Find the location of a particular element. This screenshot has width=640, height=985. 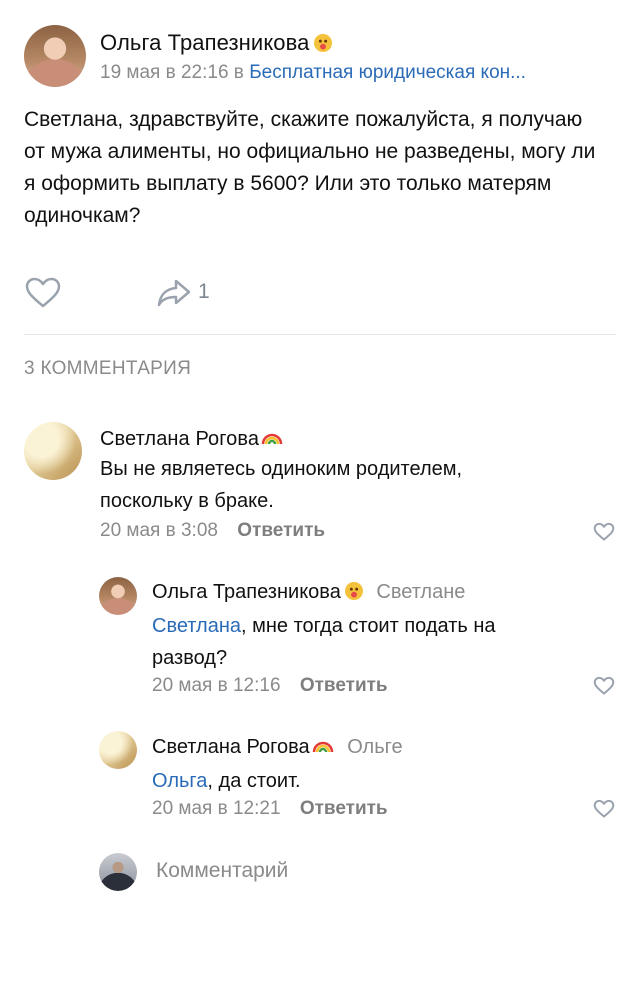

reply-date: 20 мая в 12:21 is located at coordinates (216, 808).